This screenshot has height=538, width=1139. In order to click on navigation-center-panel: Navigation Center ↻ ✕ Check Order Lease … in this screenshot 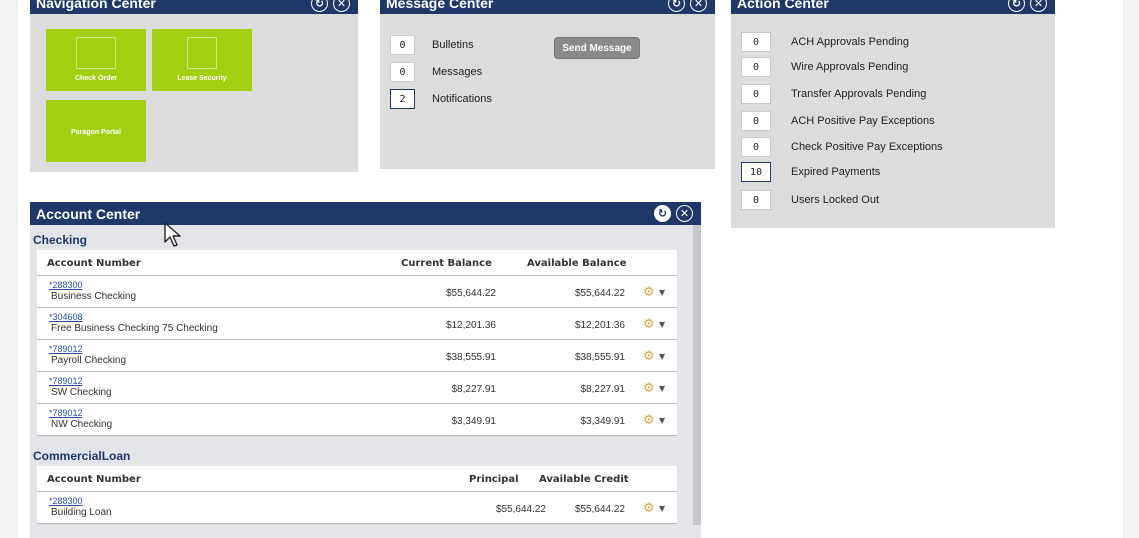, I will do `click(194, 86)`.